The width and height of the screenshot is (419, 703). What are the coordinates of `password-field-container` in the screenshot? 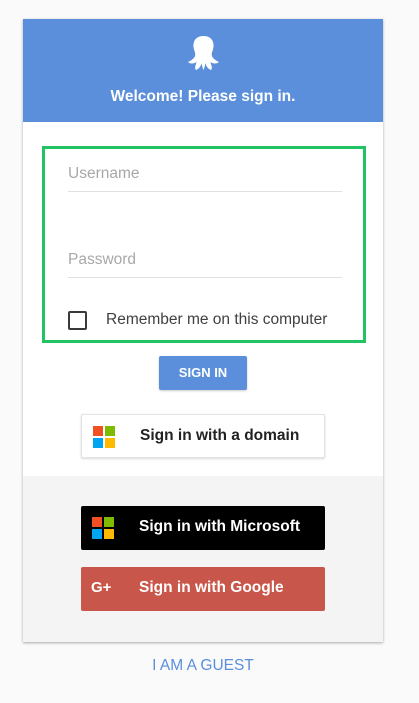 It's located at (205, 262).